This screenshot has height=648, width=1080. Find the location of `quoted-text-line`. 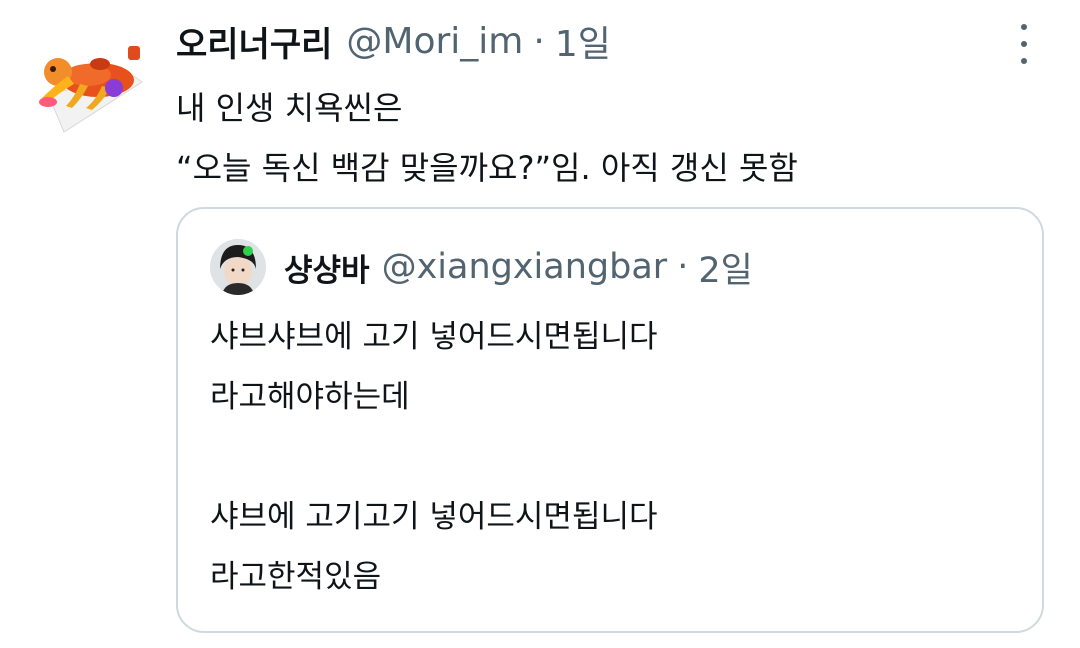

quoted-text-line is located at coordinates (610, 457).